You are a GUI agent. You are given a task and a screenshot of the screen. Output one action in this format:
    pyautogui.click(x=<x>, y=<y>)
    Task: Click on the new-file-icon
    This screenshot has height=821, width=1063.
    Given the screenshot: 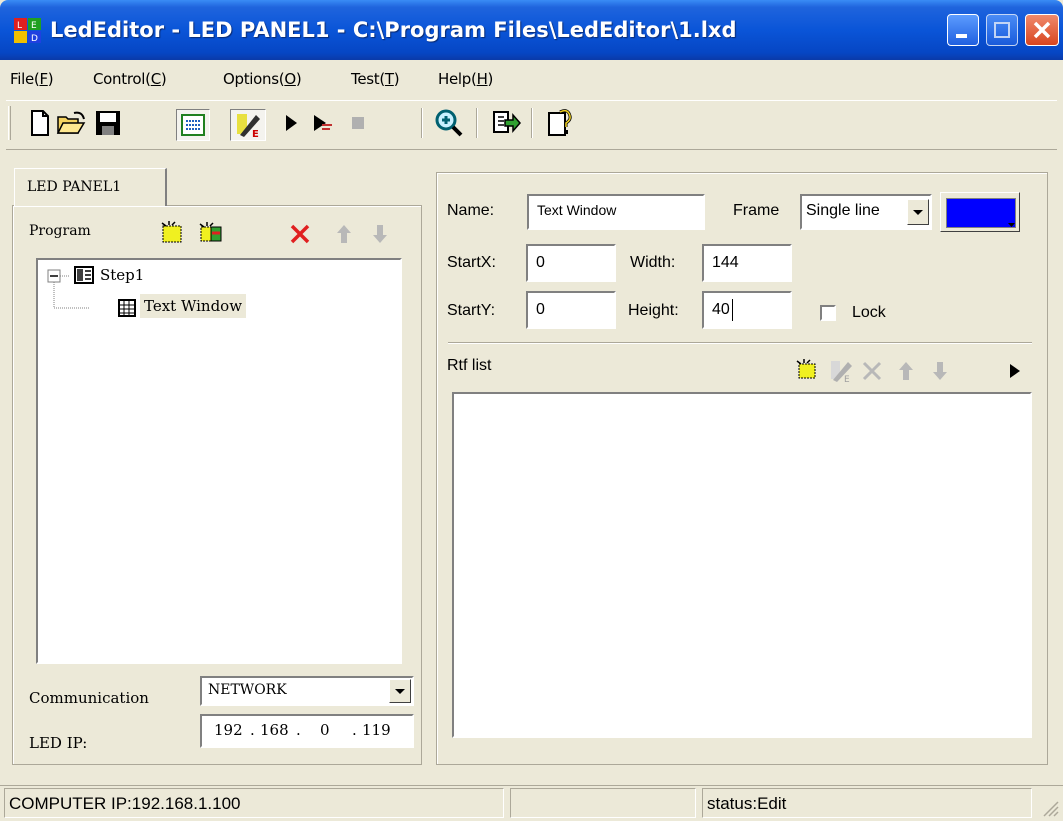 What is the action you would take?
    pyautogui.click(x=40, y=123)
    